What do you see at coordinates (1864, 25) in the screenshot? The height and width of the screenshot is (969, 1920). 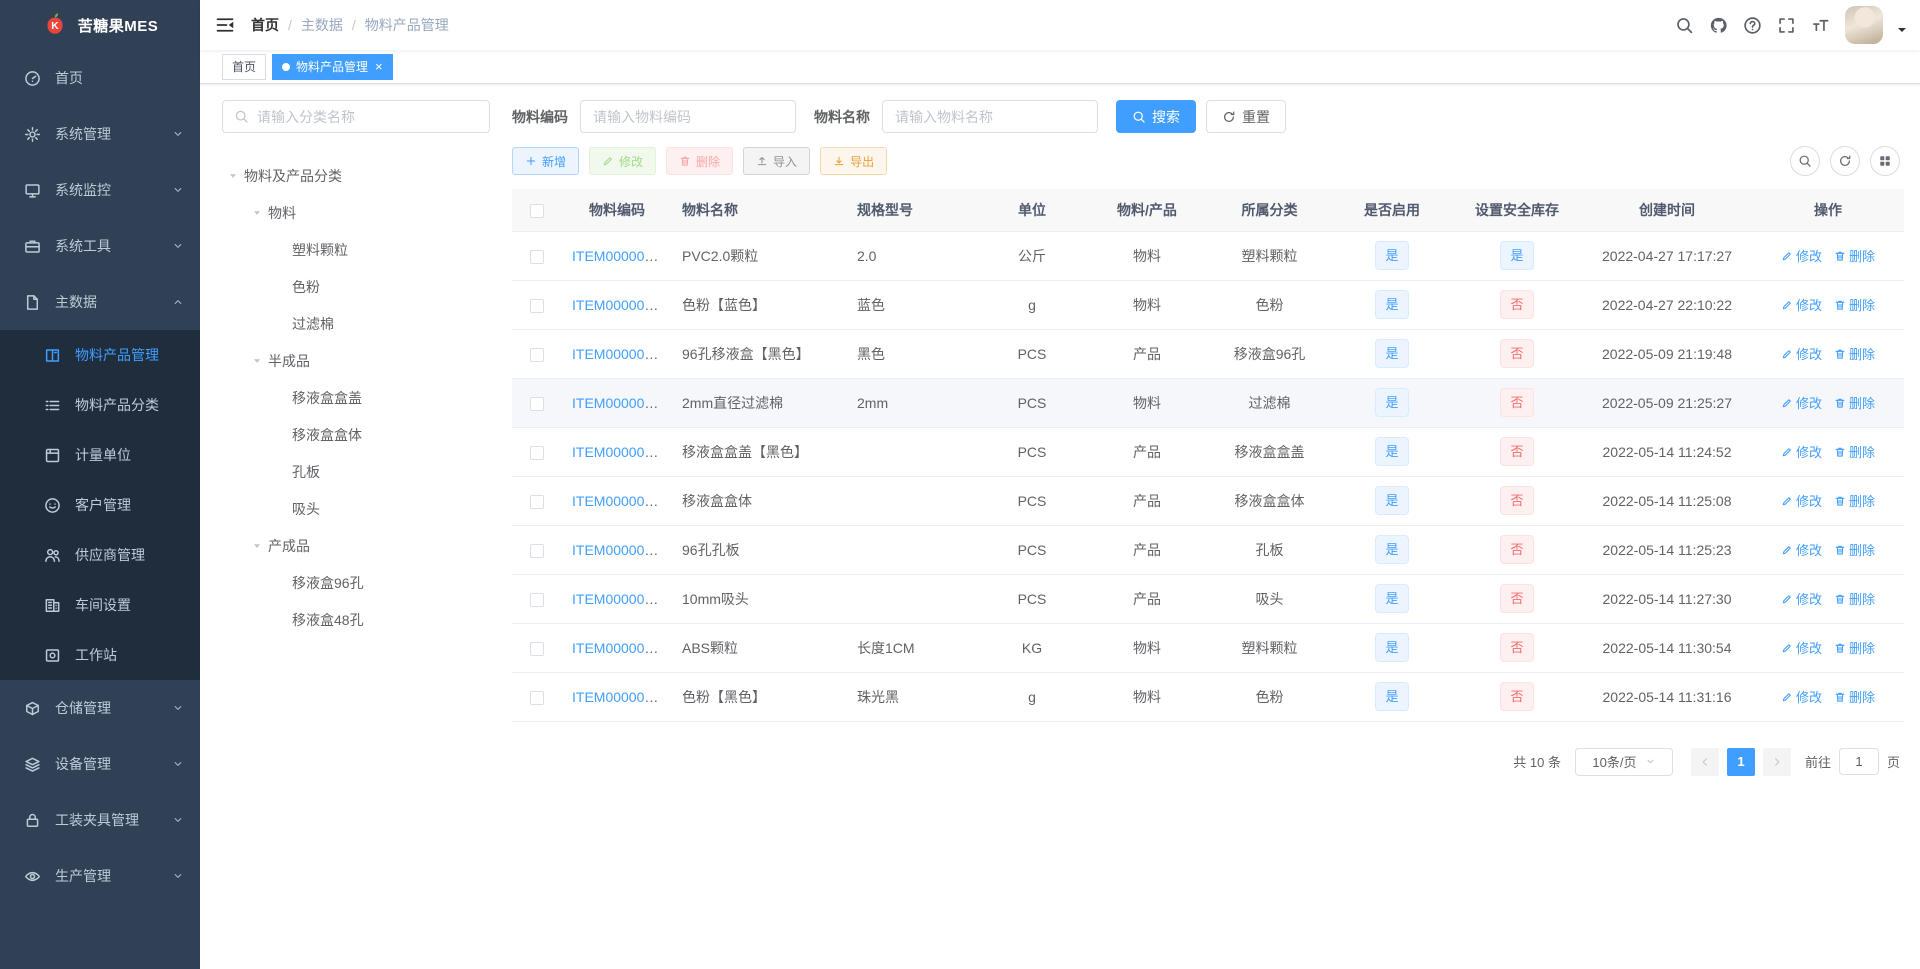 I see `user-avatar` at bounding box center [1864, 25].